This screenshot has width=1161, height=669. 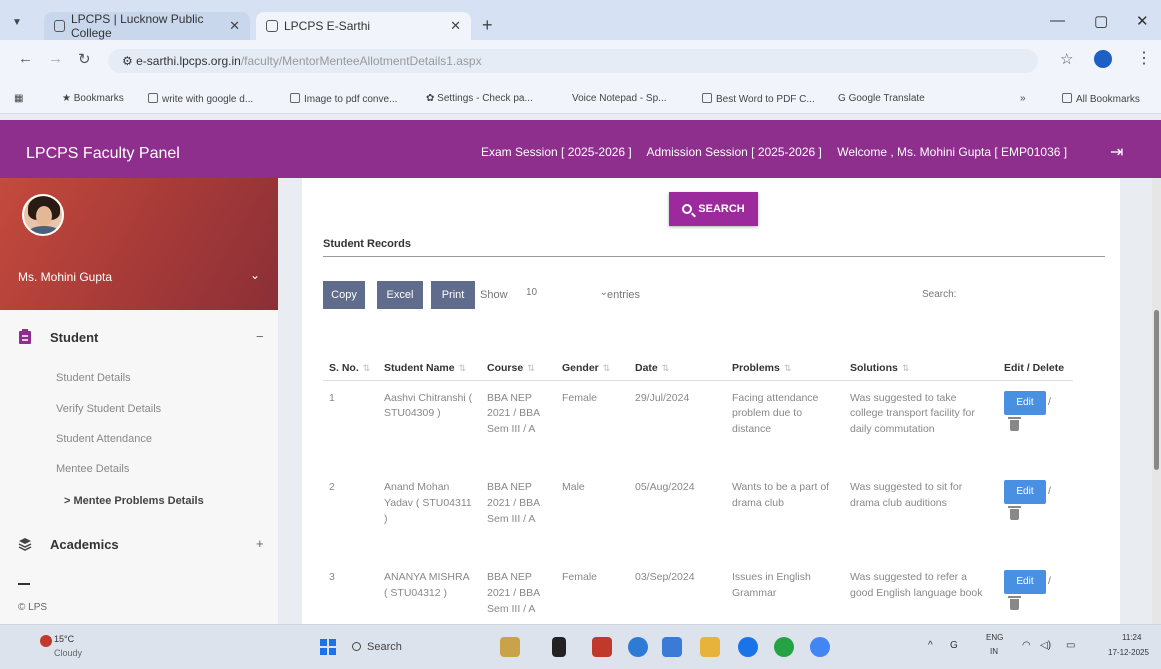 I want to click on scrollbar-thumb, so click(x=1156, y=390).